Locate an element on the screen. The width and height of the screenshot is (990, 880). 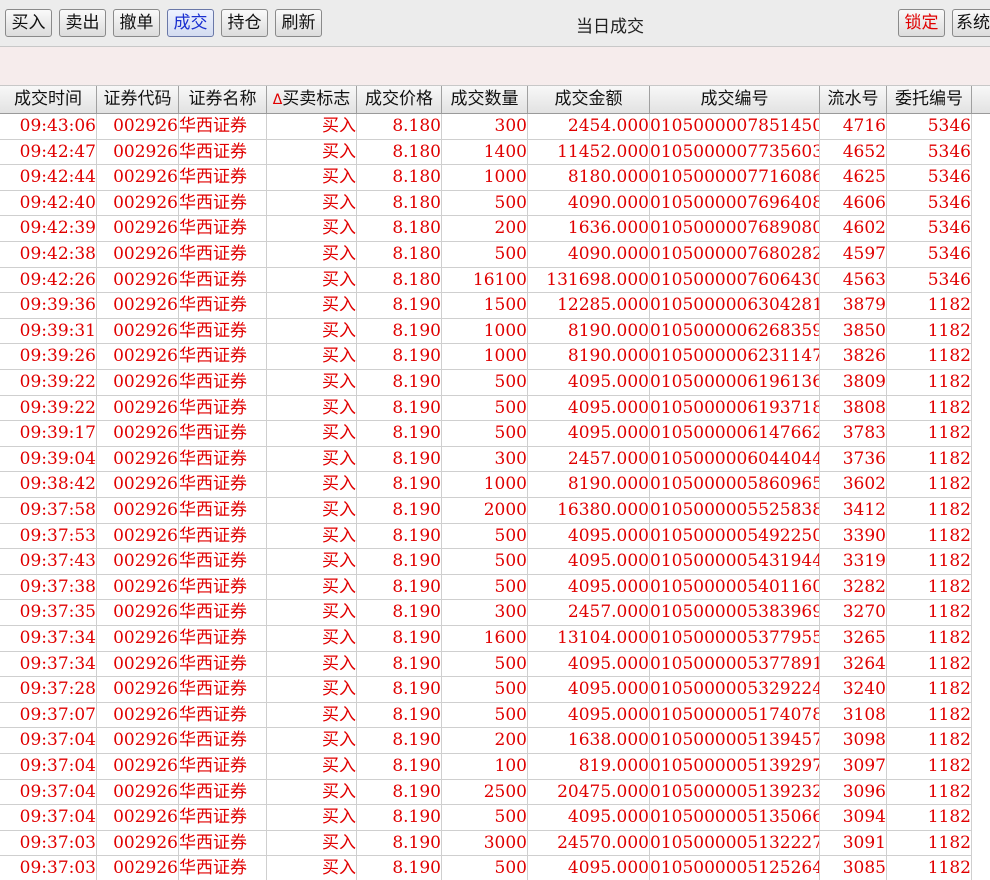
cell-trade-id: 0105000005525838 is located at coordinates (735, 511).